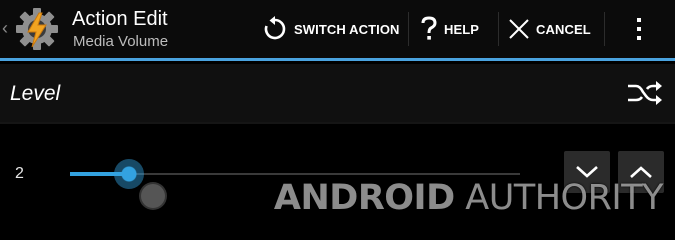  Describe the element at coordinates (120, 19) in the screenshot. I see `page-title: Action Edit` at that location.